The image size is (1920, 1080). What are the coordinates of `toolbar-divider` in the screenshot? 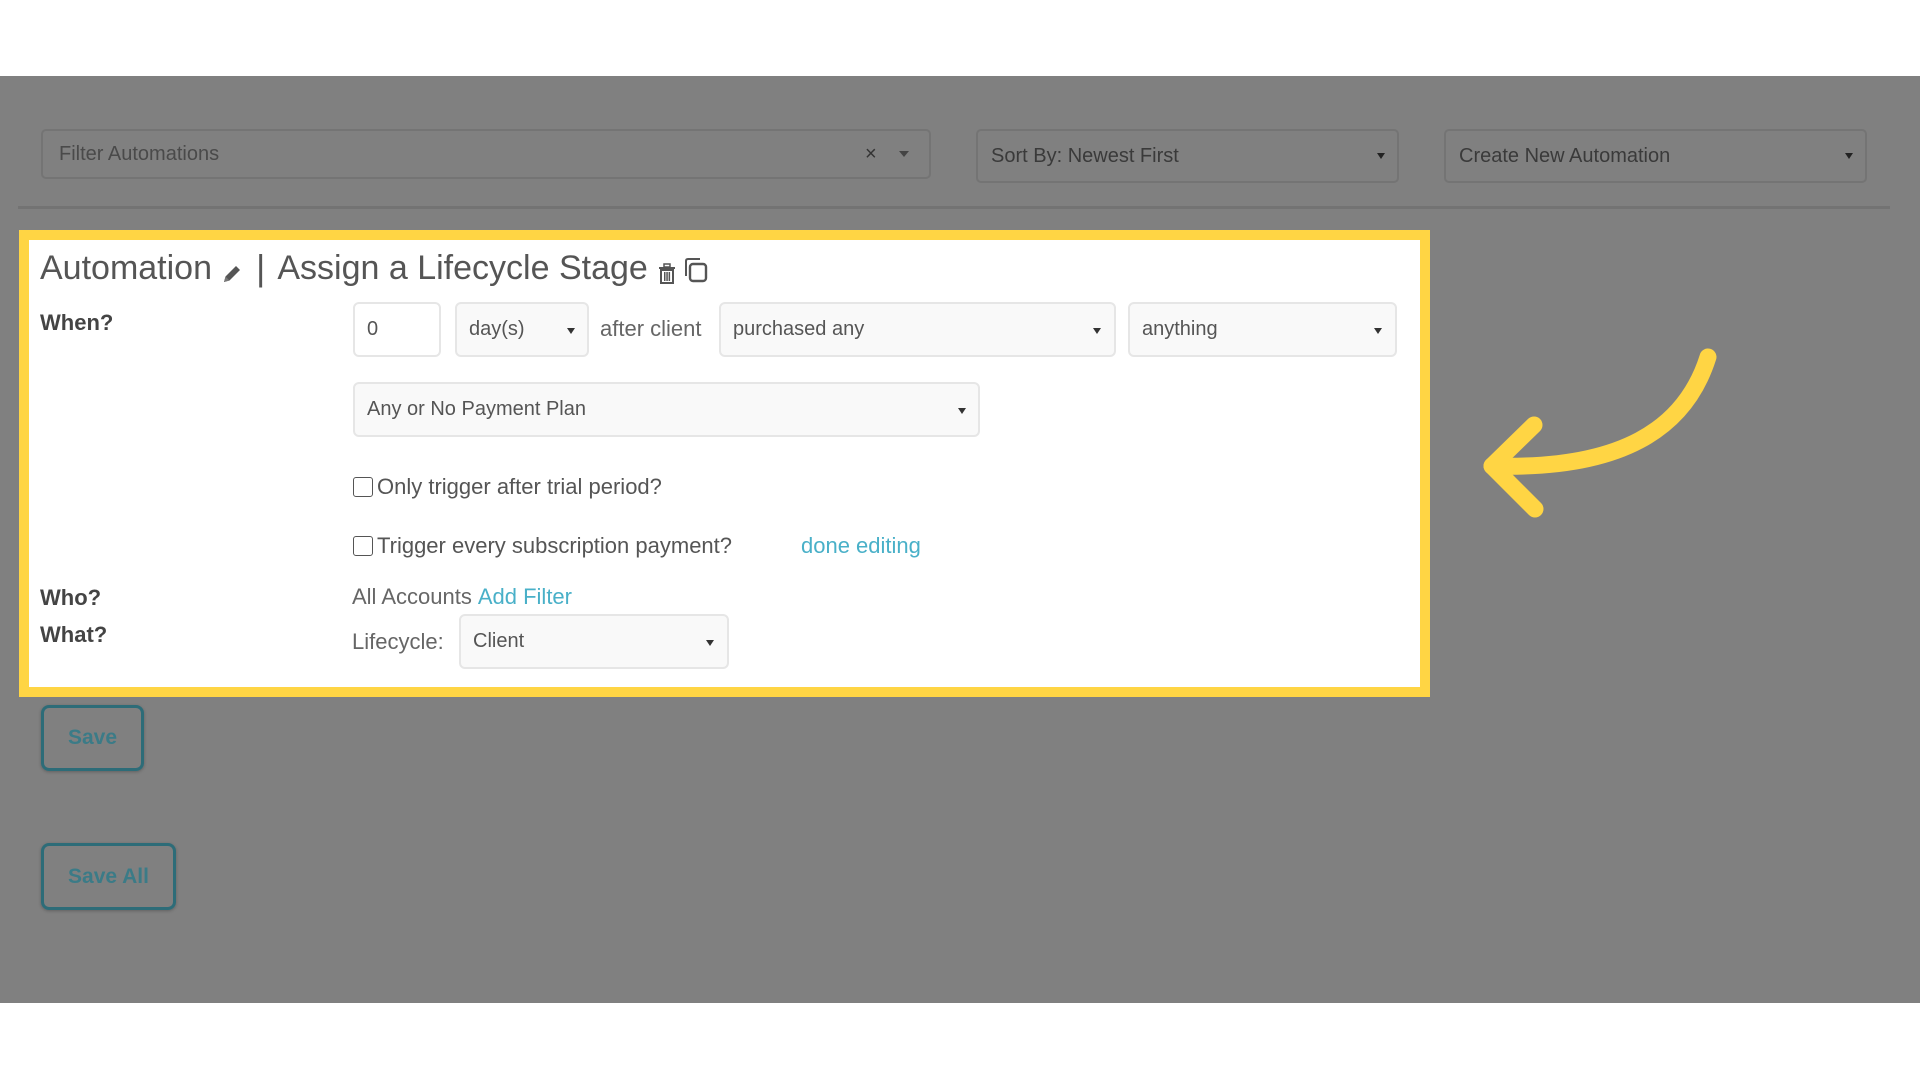 It's located at (954, 207).